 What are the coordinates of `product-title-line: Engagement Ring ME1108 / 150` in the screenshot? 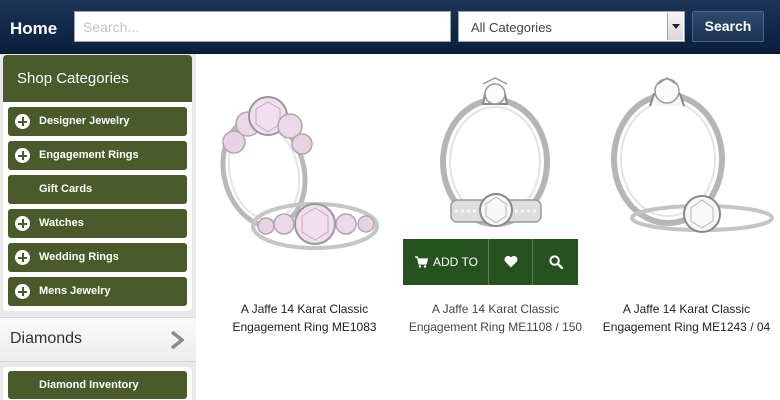 It's located at (495, 327).